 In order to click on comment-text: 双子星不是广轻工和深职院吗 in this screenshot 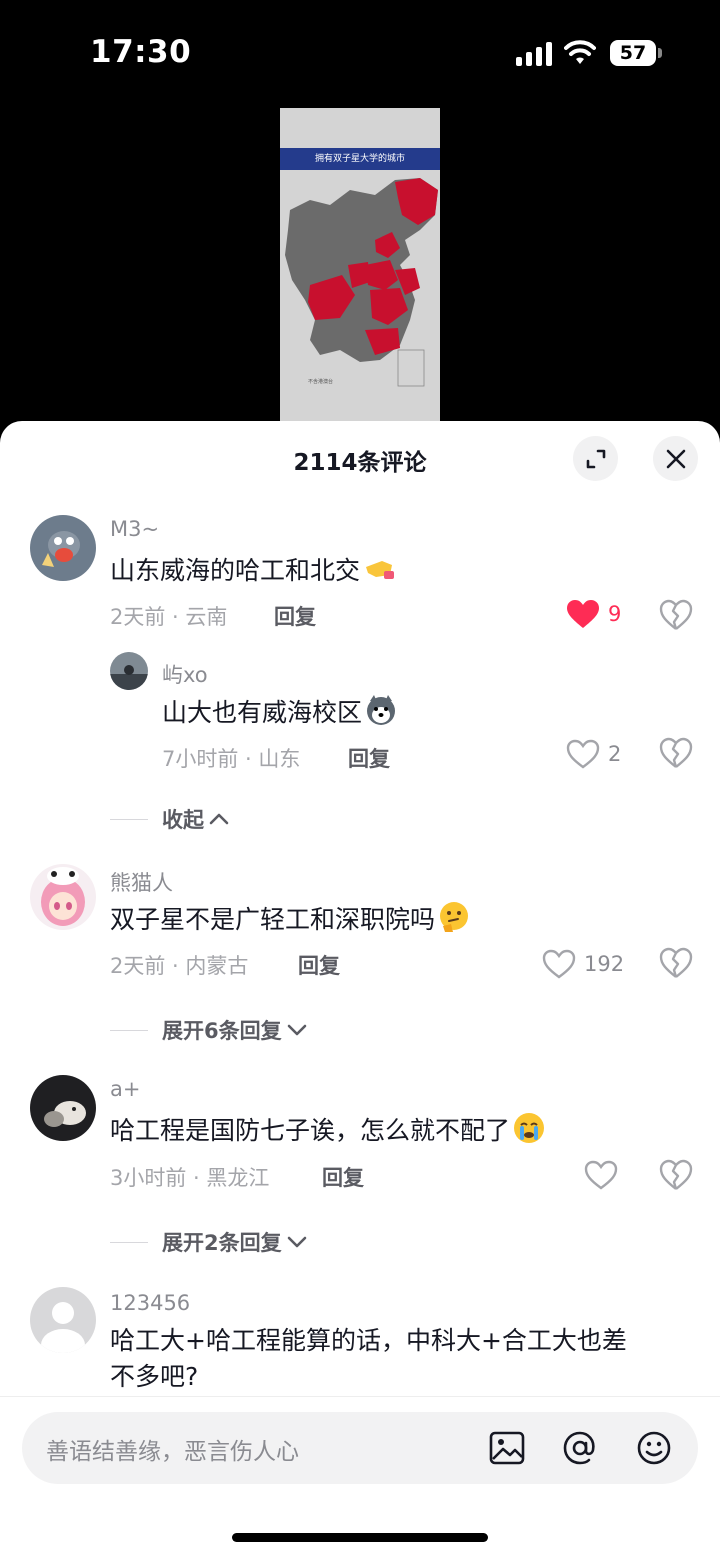, I will do `click(290, 919)`.